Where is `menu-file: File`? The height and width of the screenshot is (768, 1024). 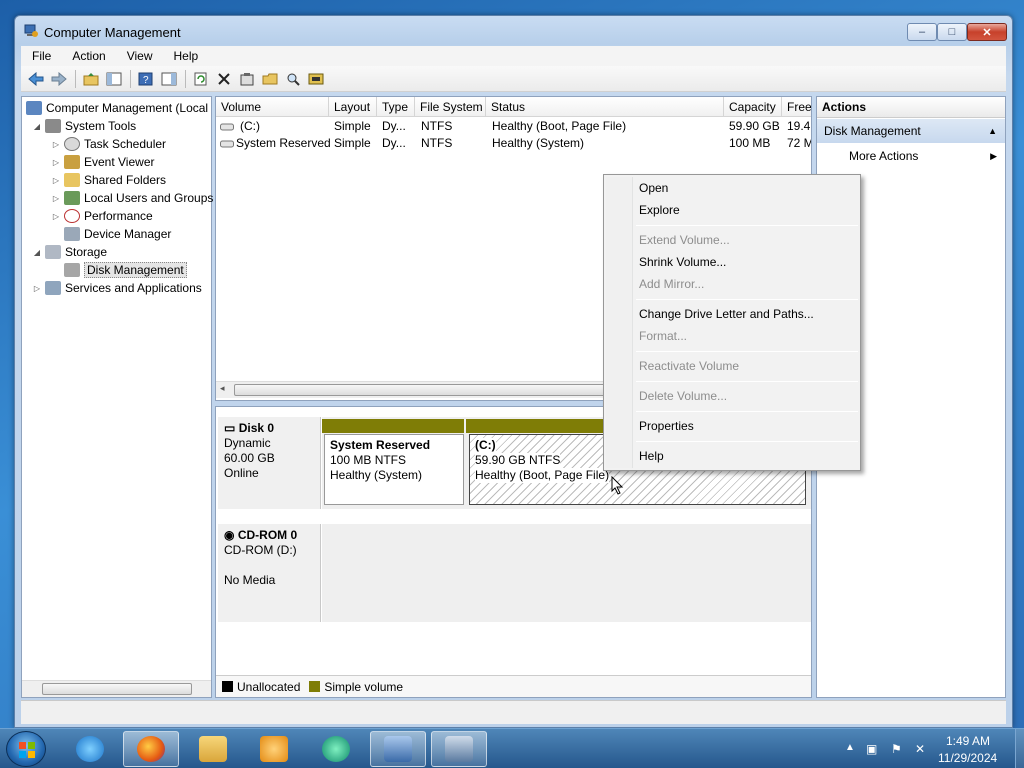 menu-file: File is located at coordinates (41, 56).